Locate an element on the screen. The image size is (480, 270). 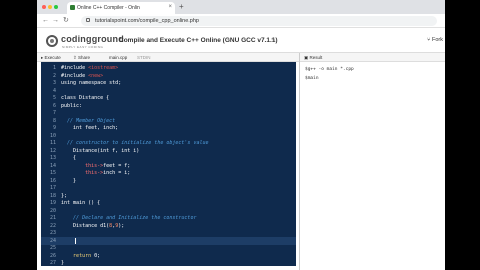
line-number: 27 is located at coordinates (52, 263).